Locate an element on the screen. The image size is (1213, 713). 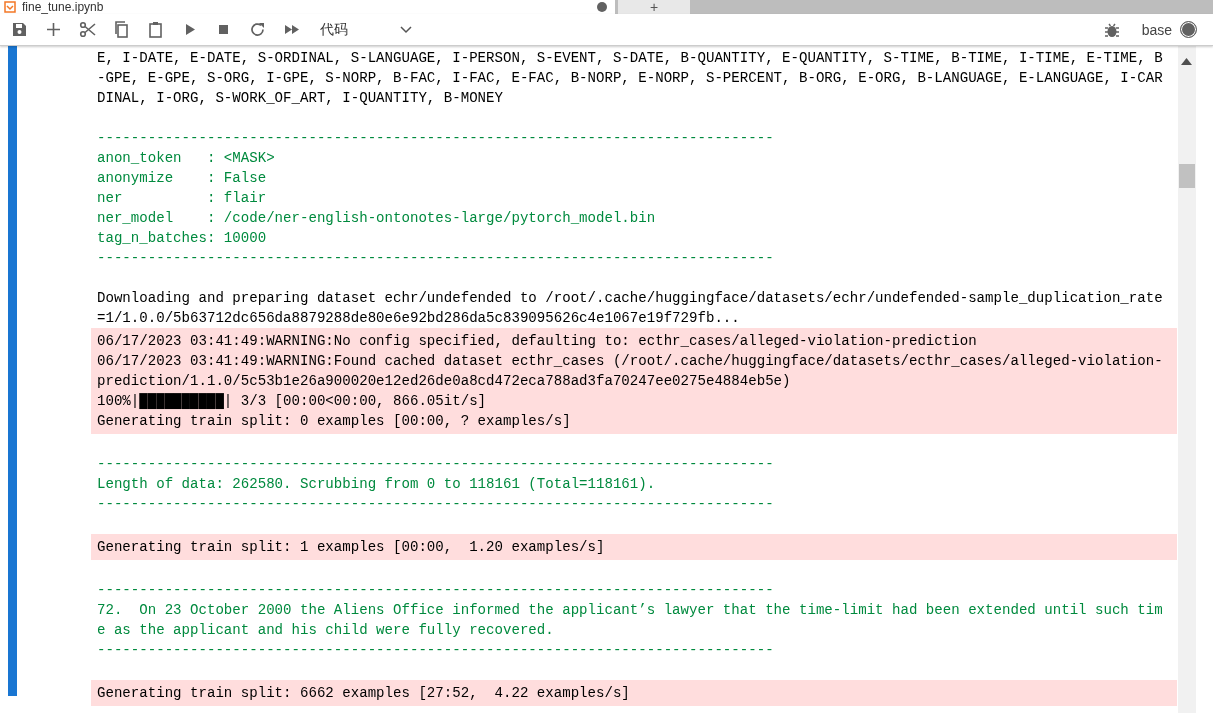
copy-icon is located at coordinates (121, 29).